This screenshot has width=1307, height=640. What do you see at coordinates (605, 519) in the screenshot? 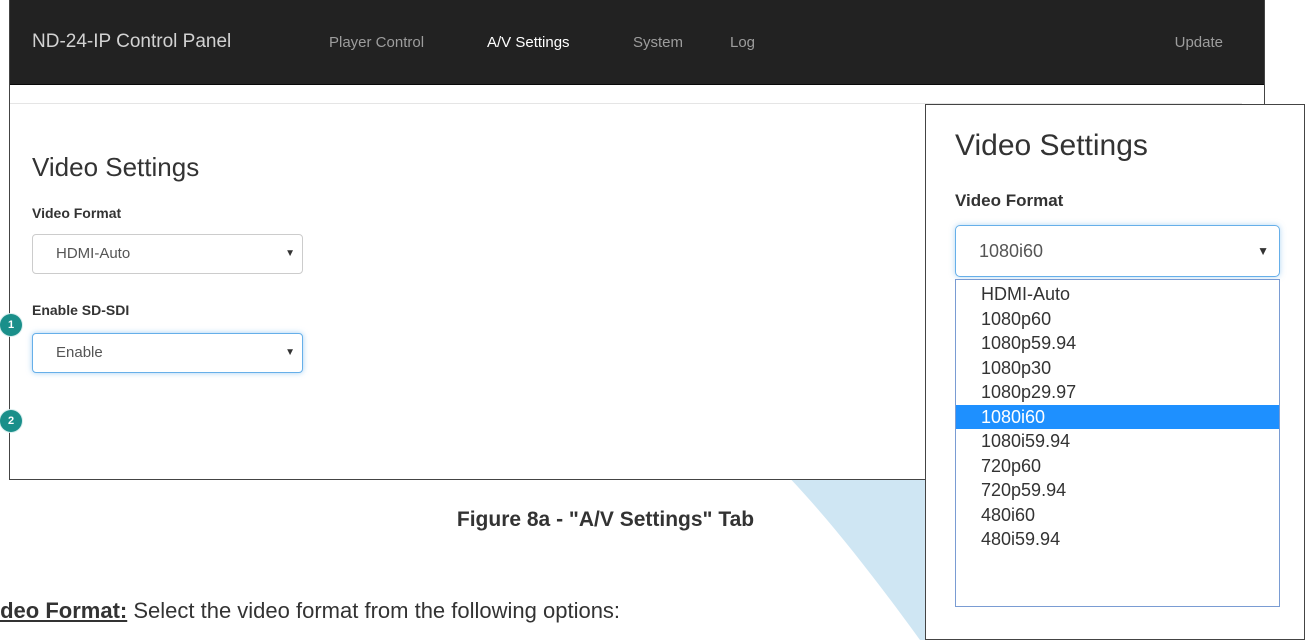
I see `figure-caption-text: Figure 8a - "A/V Settings" Tab` at bounding box center [605, 519].